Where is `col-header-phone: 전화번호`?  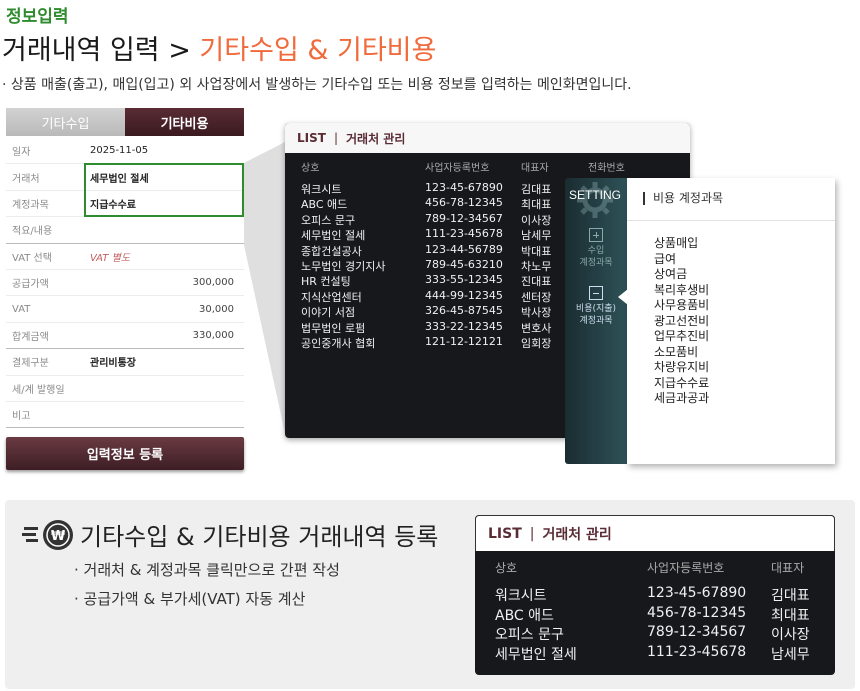 col-header-phone: 전화번호 is located at coordinates (606, 168).